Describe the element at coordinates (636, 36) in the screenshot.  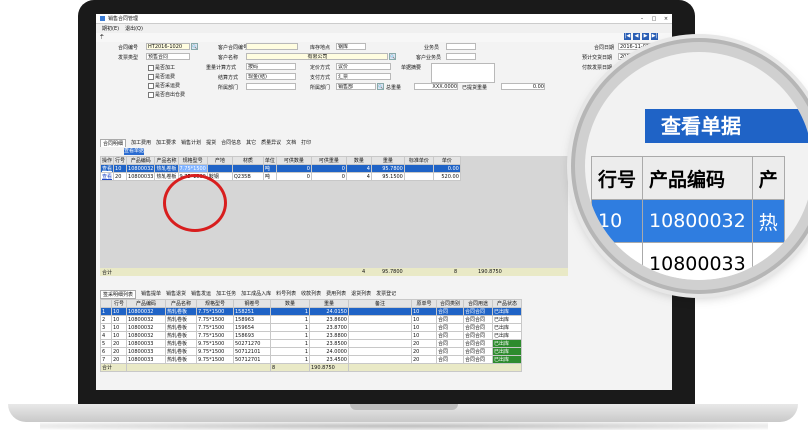
I see `prev-record-button: ◀` at that location.